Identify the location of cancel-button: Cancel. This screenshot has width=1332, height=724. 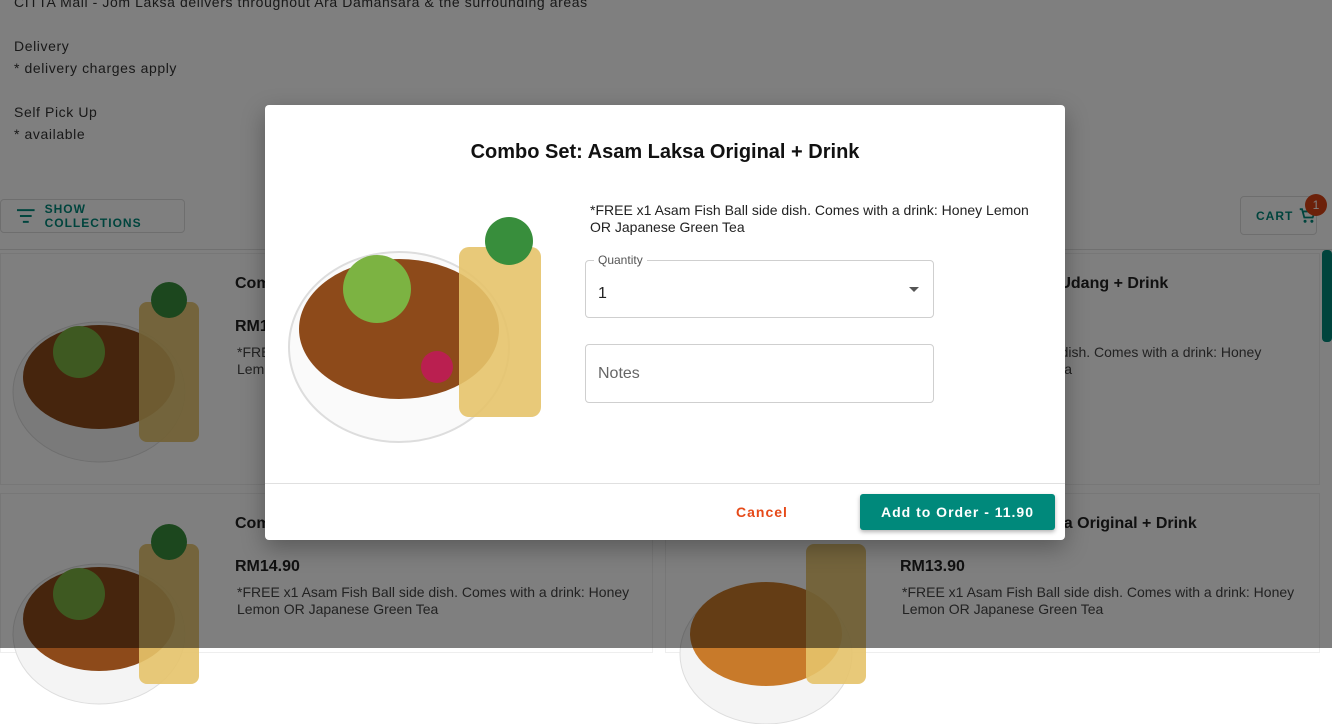
(762, 512).